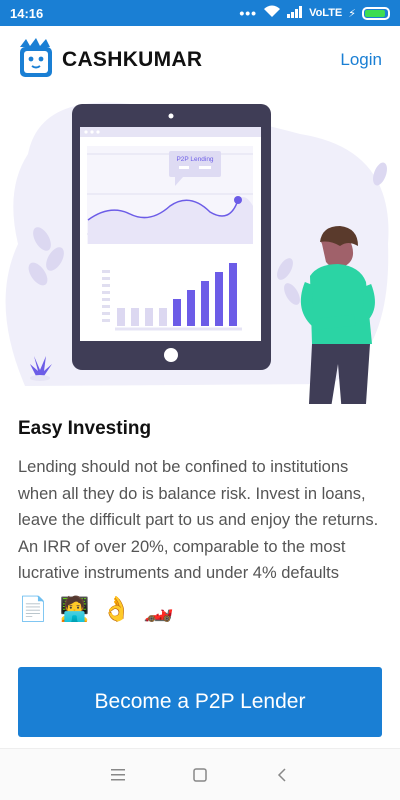 The width and height of the screenshot is (400, 800). I want to click on tablet-line-marker, so click(238, 200).